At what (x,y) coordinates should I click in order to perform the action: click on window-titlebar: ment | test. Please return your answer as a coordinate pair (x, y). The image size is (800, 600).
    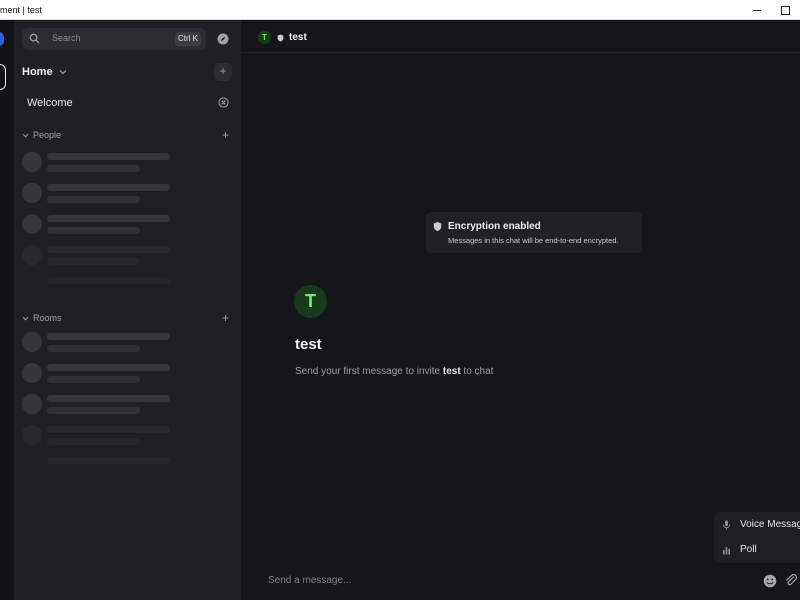
    Looking at the image, I should click on (400, 10).